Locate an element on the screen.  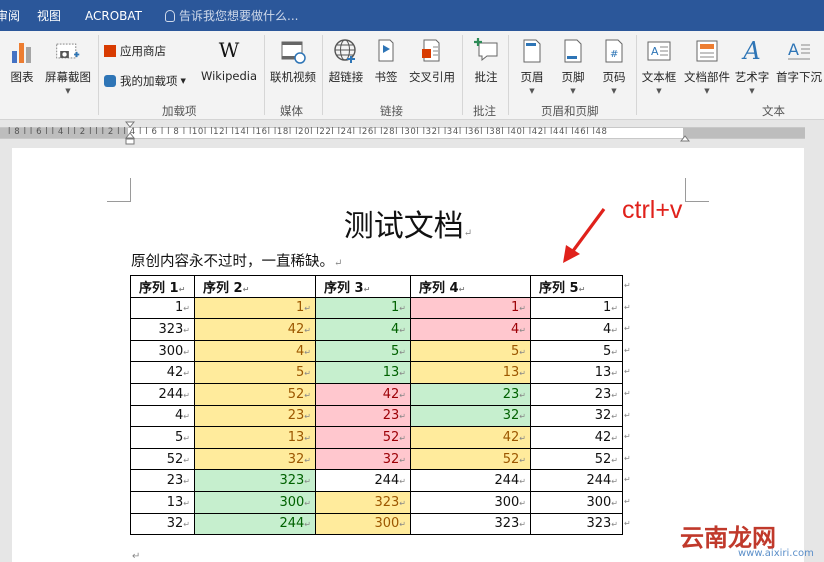
footer-button: 页脚 ▼ is located at coordinates (573, 66).